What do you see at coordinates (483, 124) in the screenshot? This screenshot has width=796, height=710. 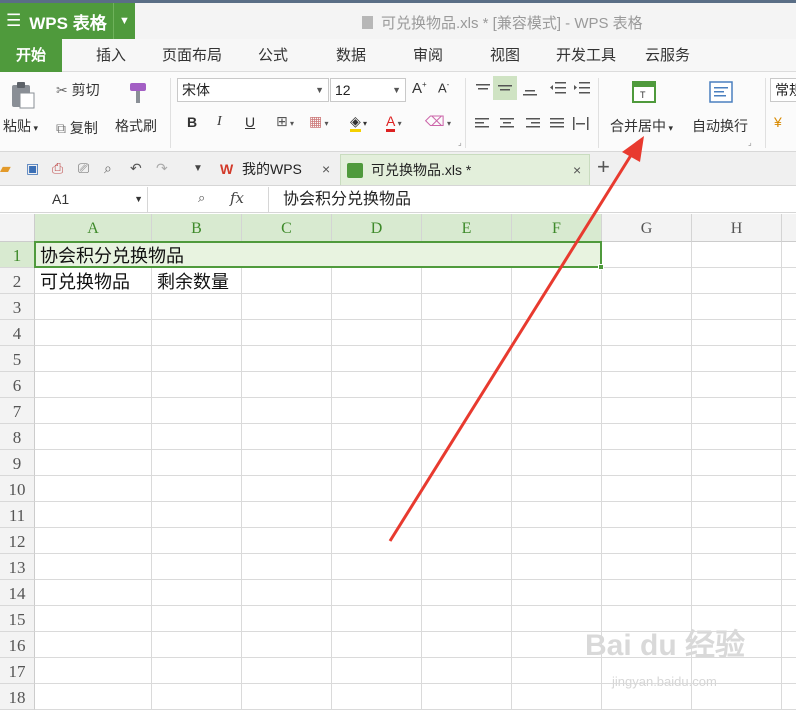 I see `align-left-icon` at bounding box center [483, 124].